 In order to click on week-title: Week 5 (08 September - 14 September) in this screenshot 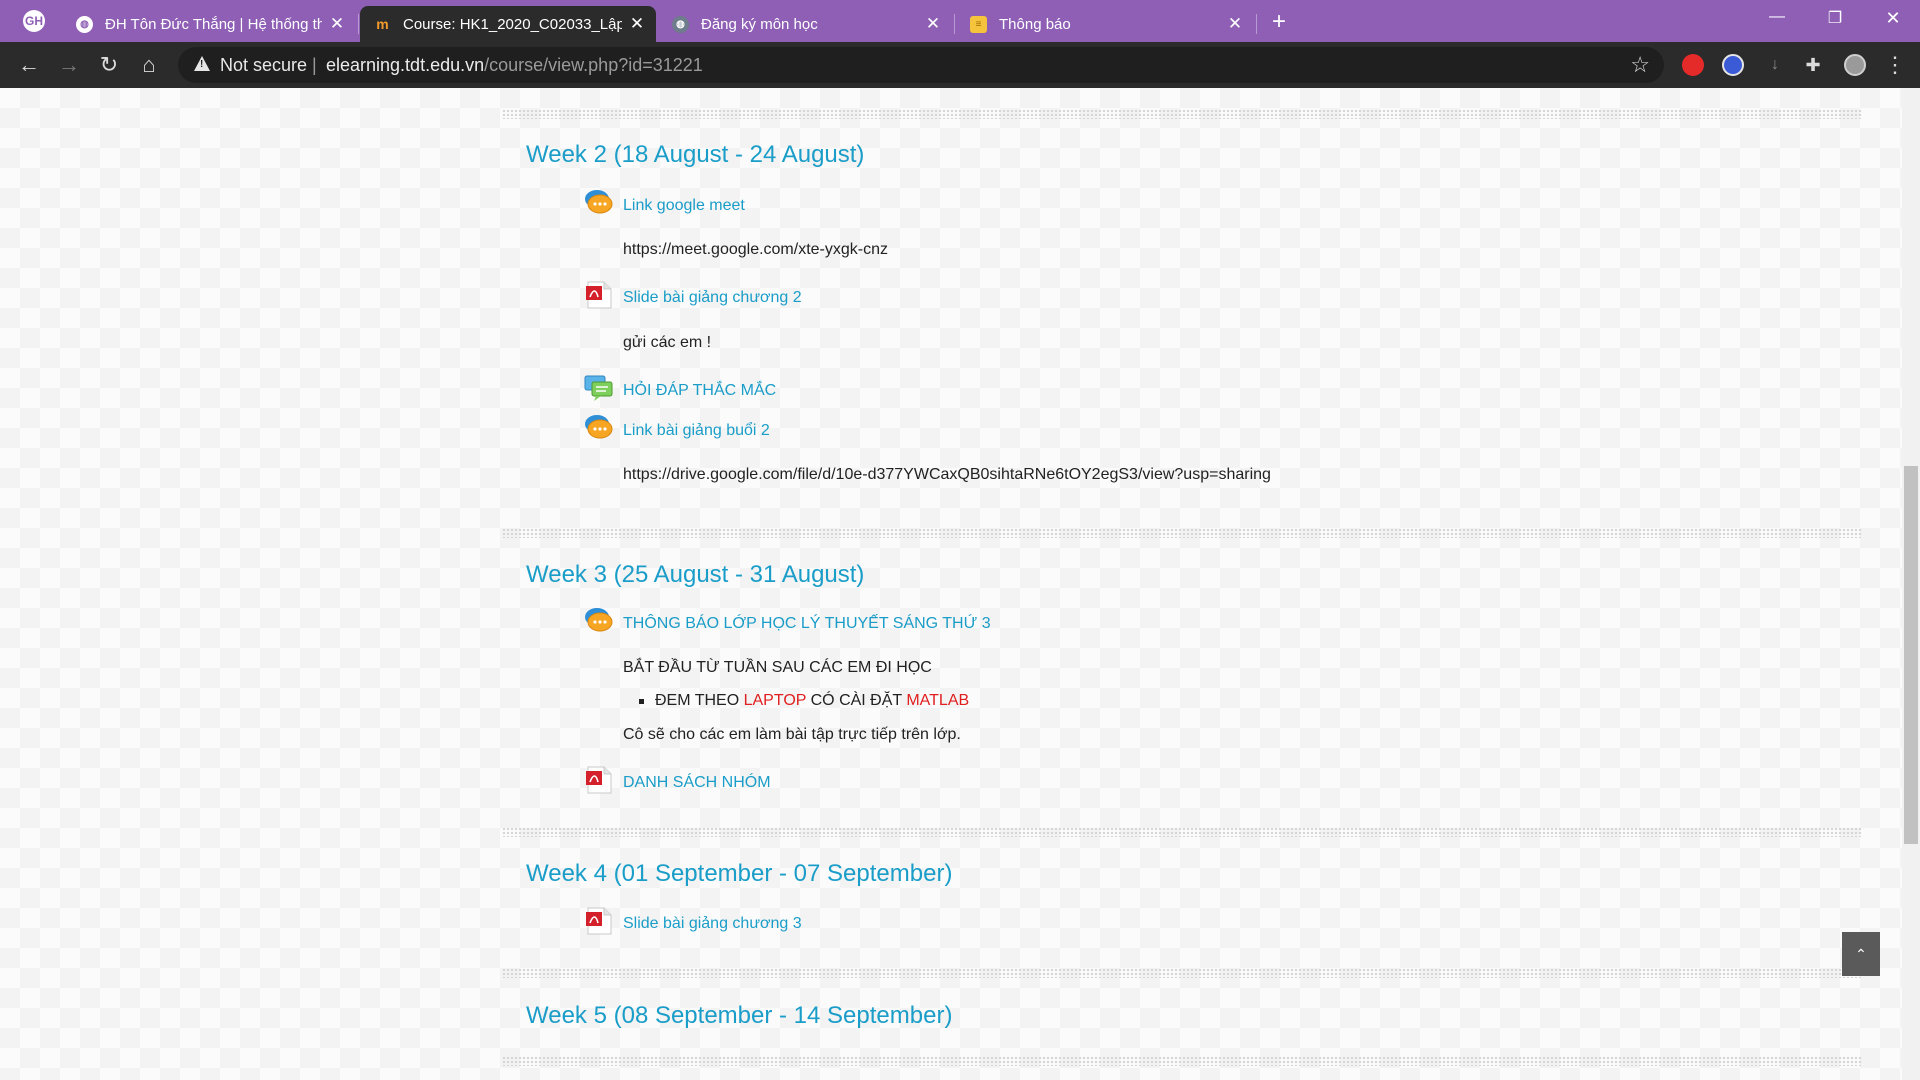, I will do `click(739, 1016)`.